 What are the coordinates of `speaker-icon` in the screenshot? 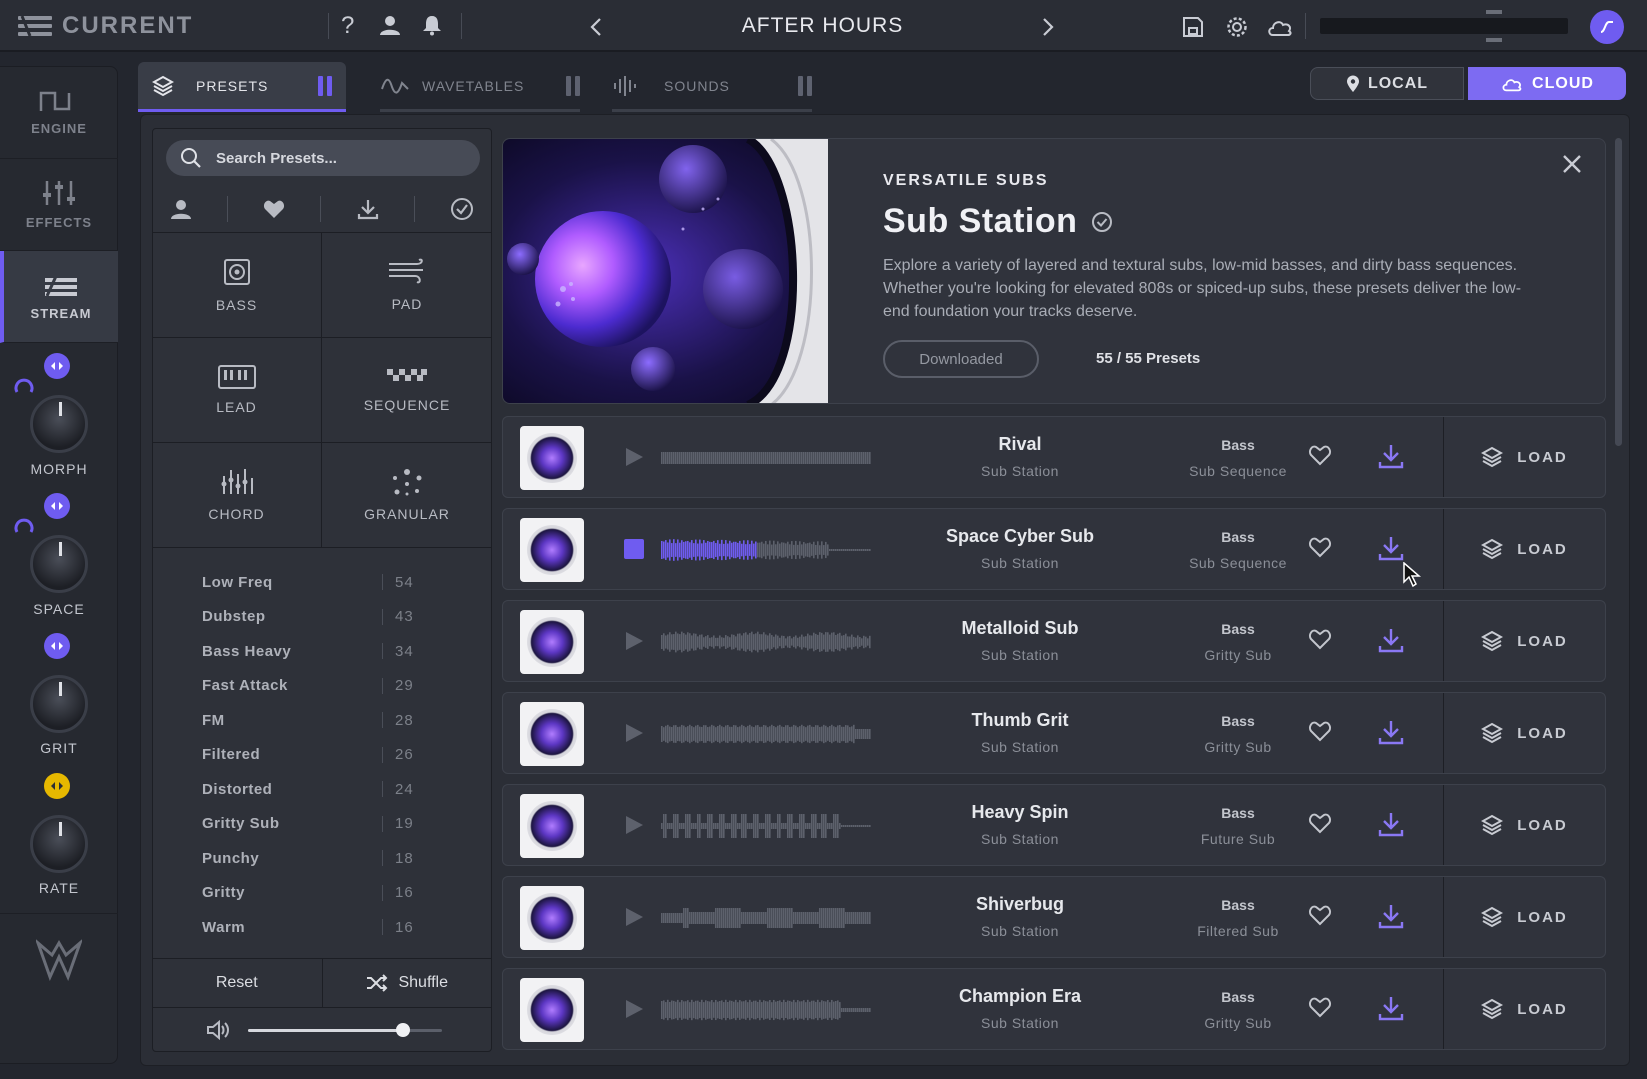 It's located at (218, 1030).